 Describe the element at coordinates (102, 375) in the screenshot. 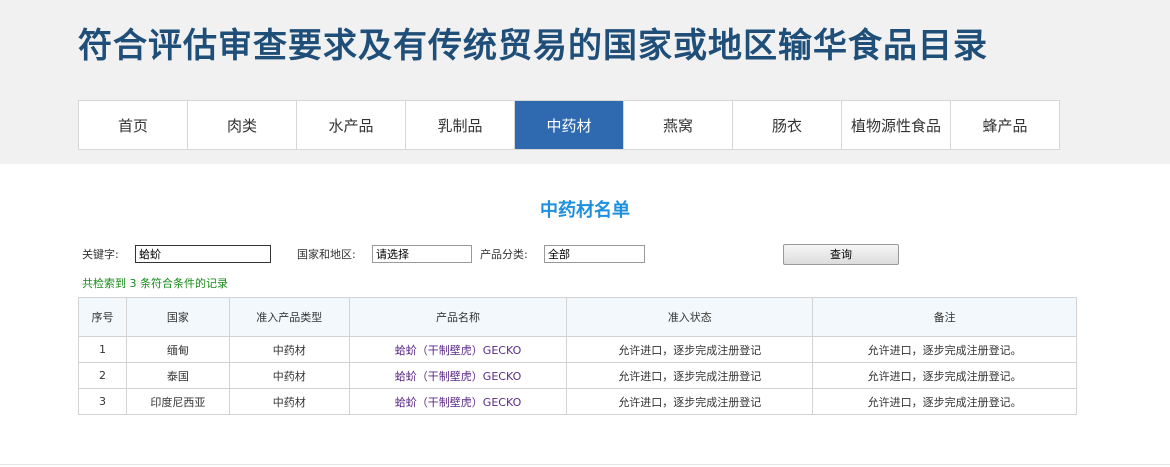

I see `cell-index: 2` at that location.